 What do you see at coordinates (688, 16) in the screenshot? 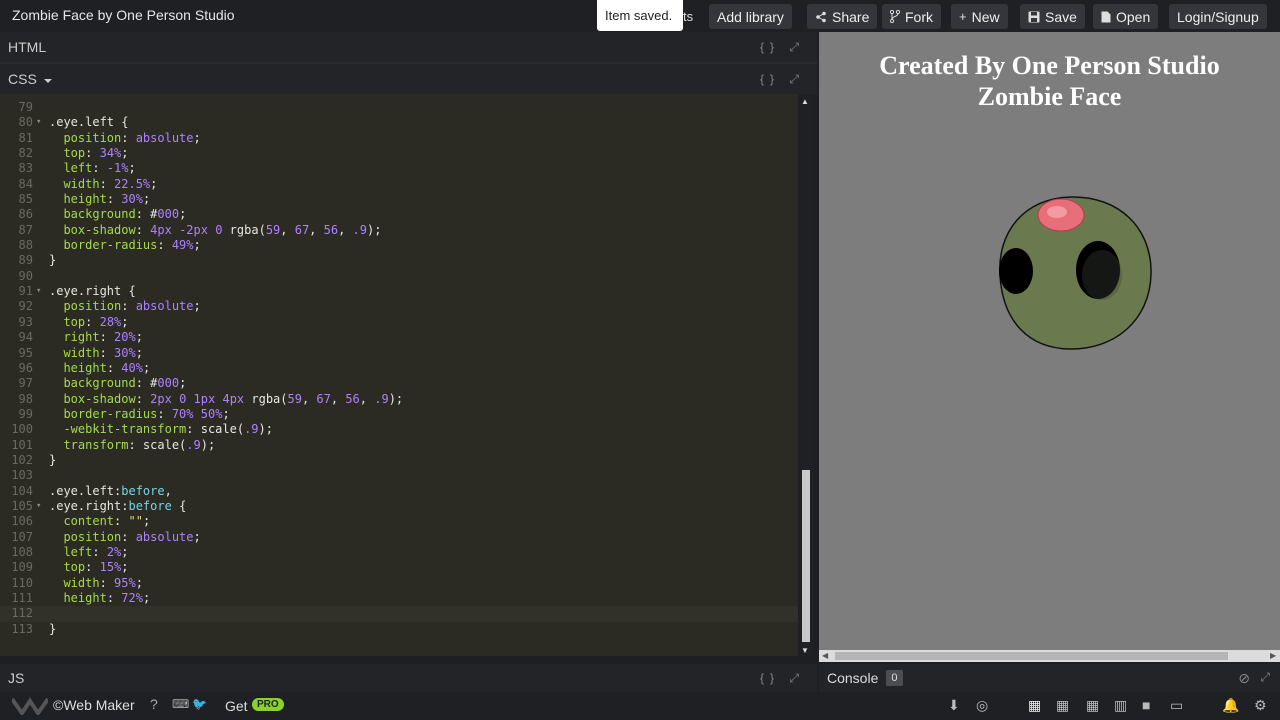
I see `hidden-button-label: ts` at bounding box center [688, 16].